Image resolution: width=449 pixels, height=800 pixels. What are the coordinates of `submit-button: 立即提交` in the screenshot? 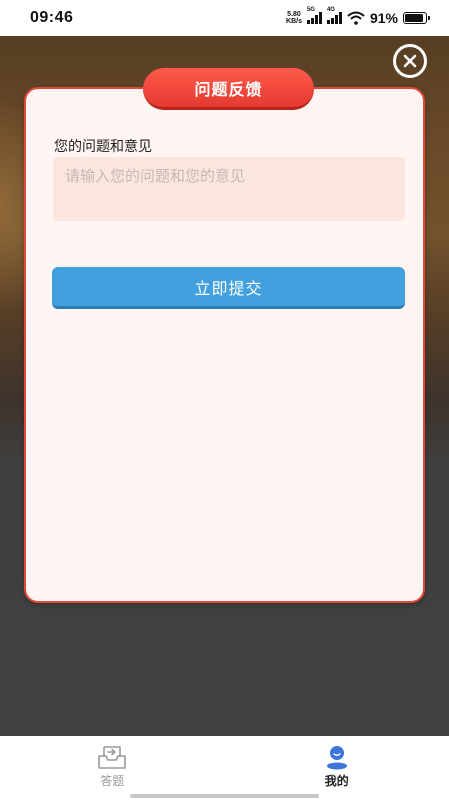 It's located at (228, 288).